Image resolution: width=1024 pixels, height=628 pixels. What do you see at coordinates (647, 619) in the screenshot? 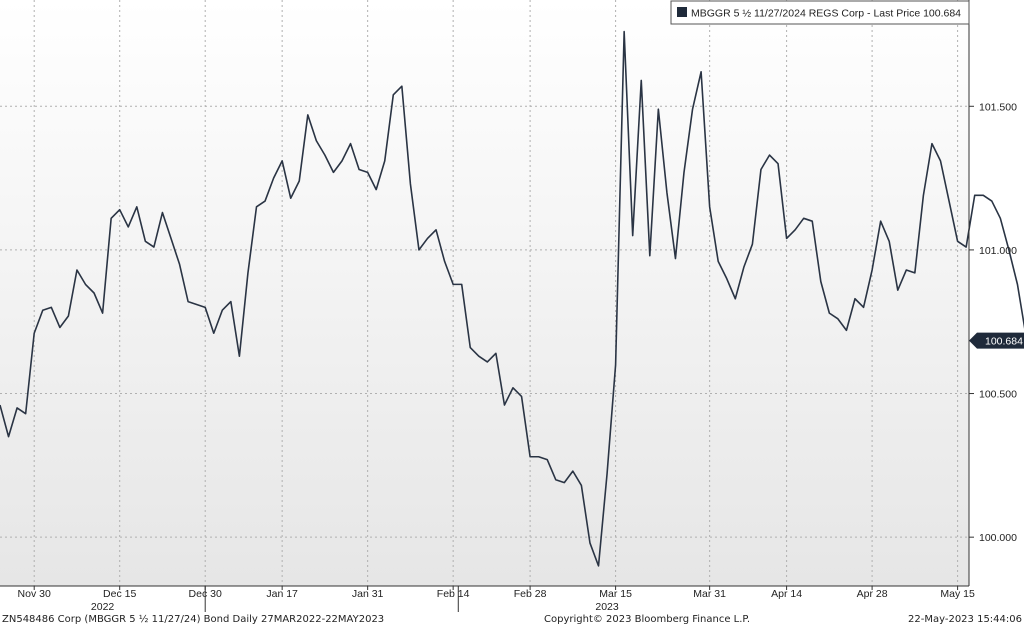
I see `footer-copyright: Copyright© 2023 Bloomberg Finance L.P.` at bounding box center [647, 619].